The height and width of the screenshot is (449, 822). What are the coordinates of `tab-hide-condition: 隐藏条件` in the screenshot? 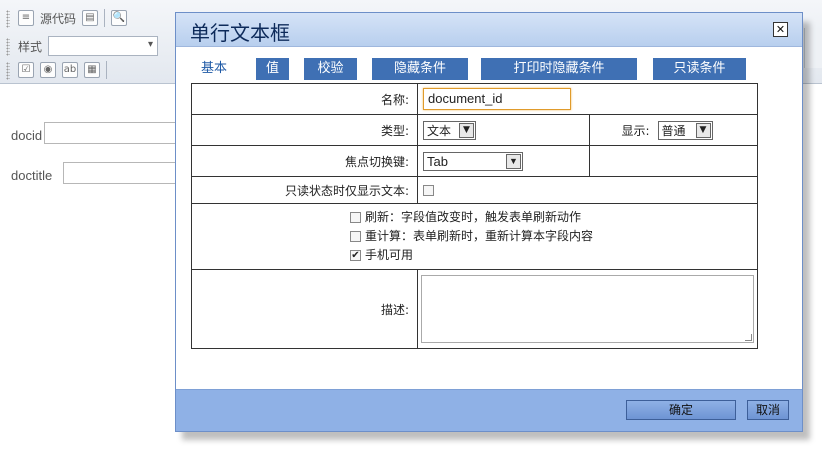 It's located at (420, 69).